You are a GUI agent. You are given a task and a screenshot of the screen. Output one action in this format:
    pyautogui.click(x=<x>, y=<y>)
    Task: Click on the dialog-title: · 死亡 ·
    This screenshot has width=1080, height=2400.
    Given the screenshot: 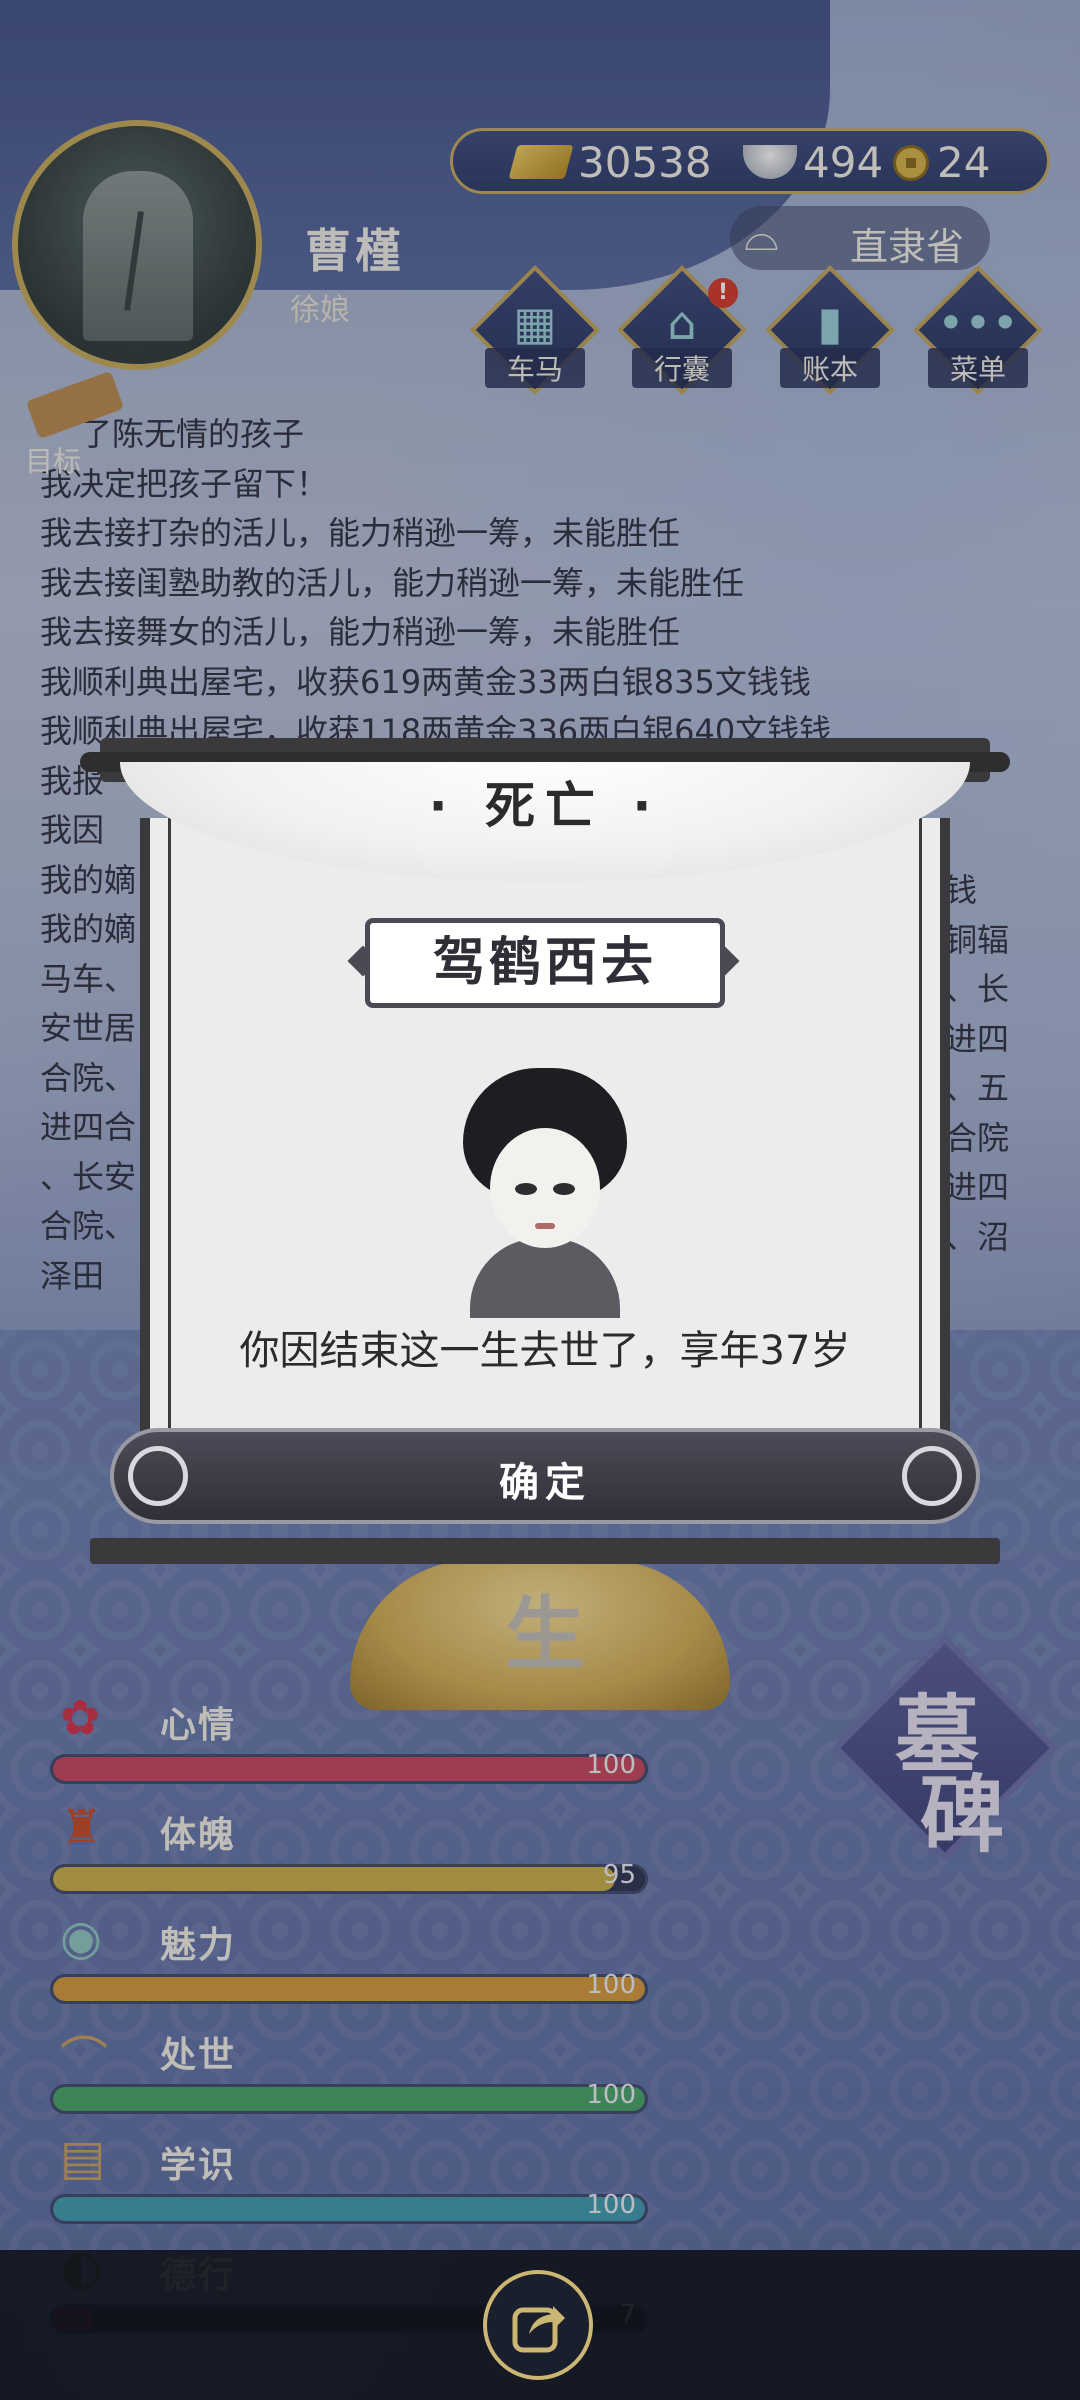 What is the action you would take?
    pyautogui.click(x=545, y=806)
    